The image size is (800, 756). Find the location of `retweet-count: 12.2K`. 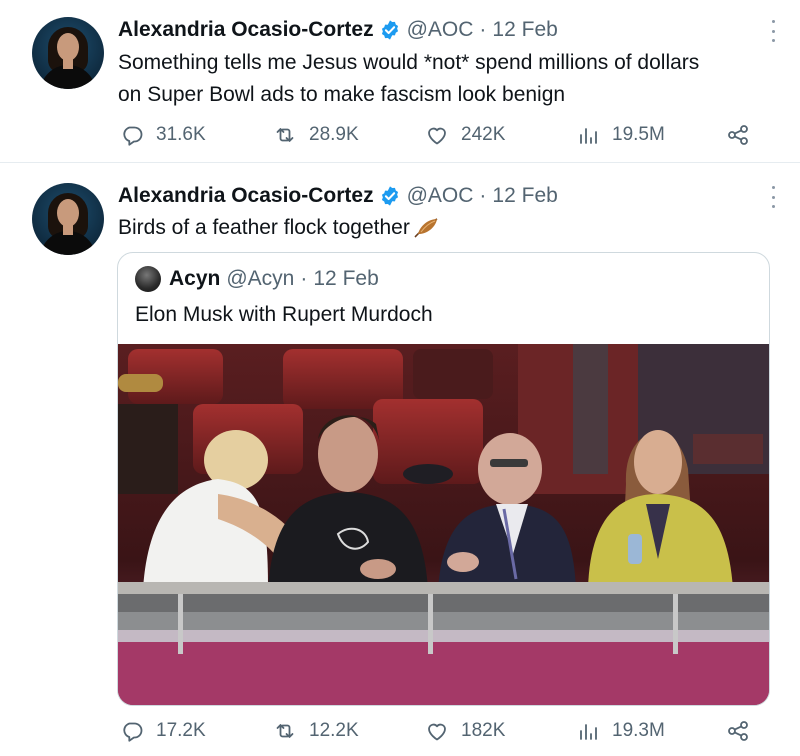

retweet-count: 12.2K is located at coordinates (334, 730).